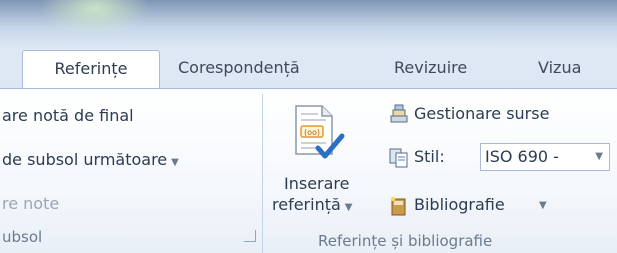  I want to click on next-footnote-button: de subsol următoare ▼, so click(90, 159).